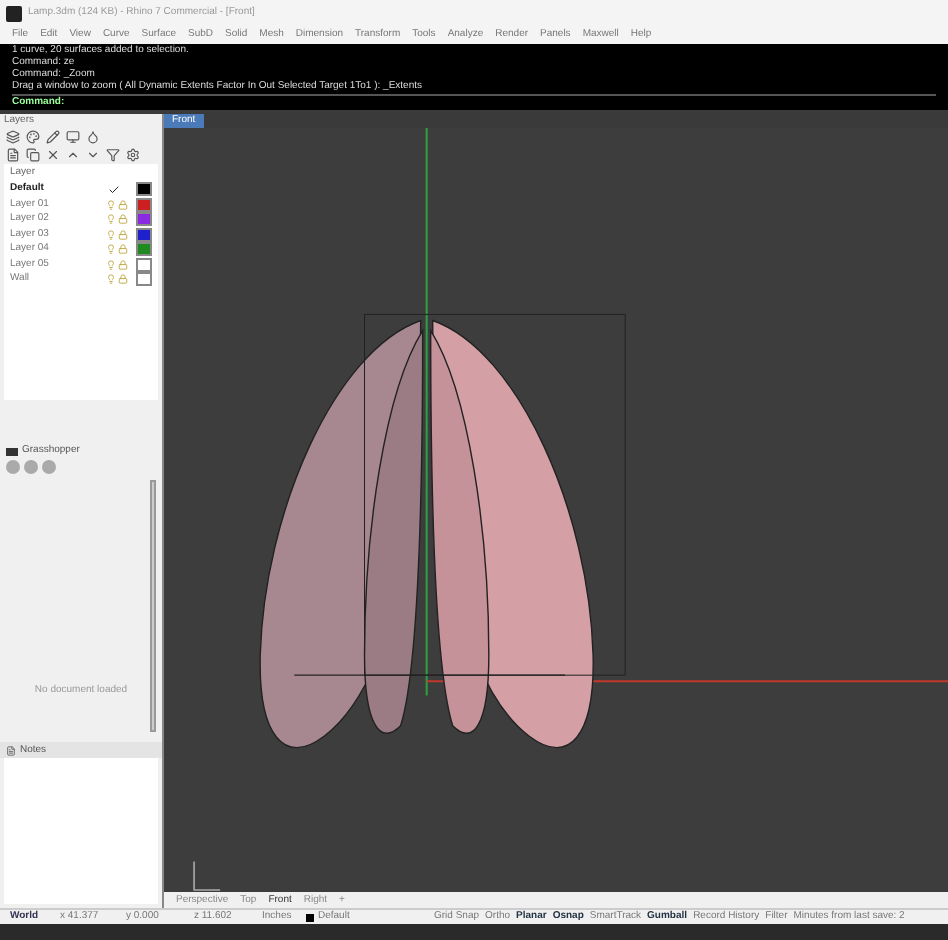 The width and height of the screenshot is (948, 940). What do you see at coordinates (33, 137) in the screenshot?
I see `palette-icon` at bounding box center [33, 137].